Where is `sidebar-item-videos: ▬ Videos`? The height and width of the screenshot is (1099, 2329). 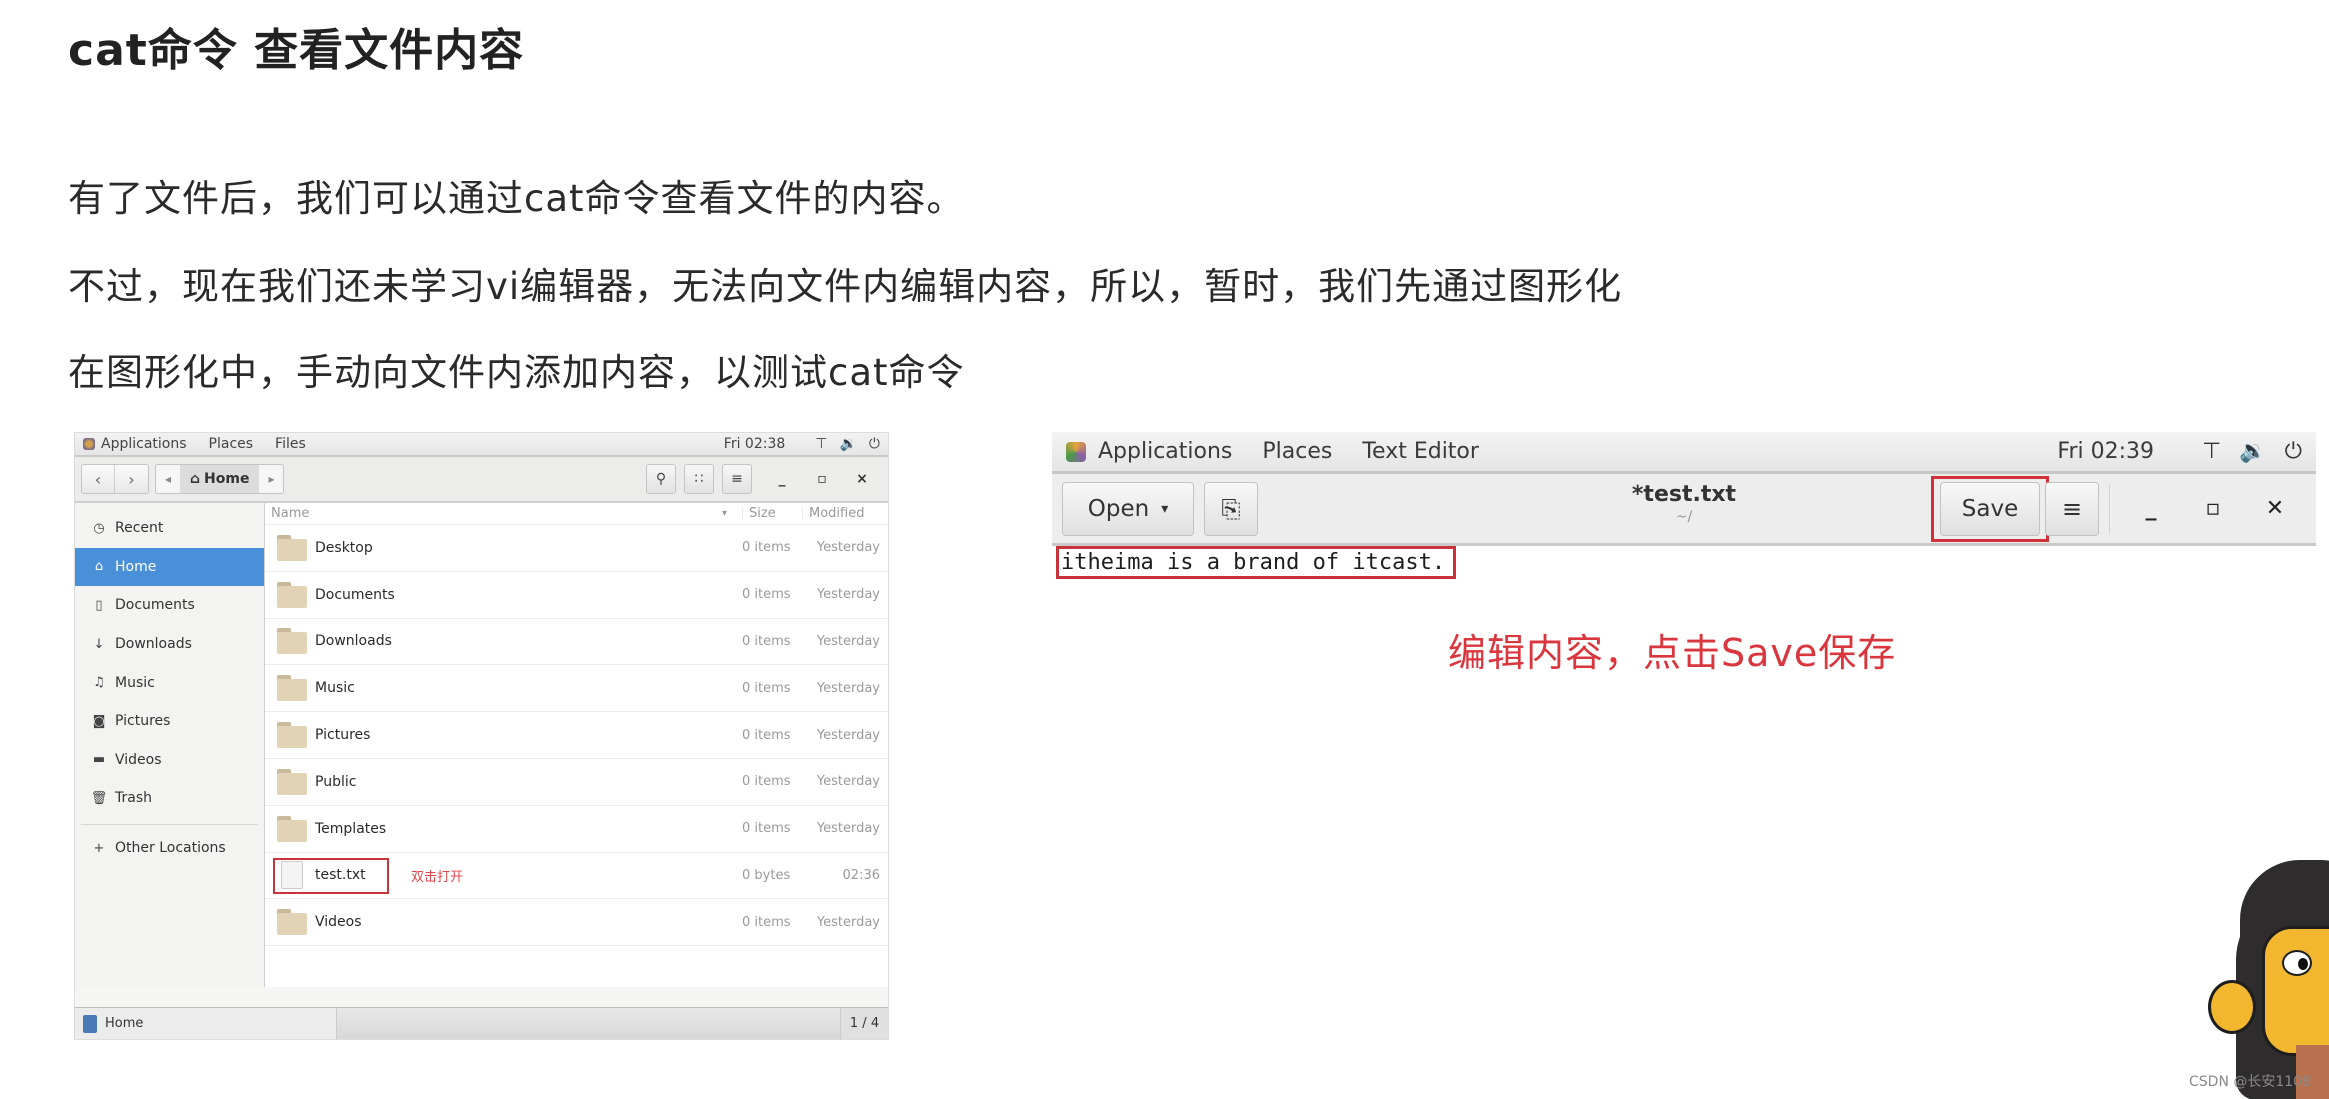
sidebar-item-videos: ▬ Videos is located at coordinates (169, 760).